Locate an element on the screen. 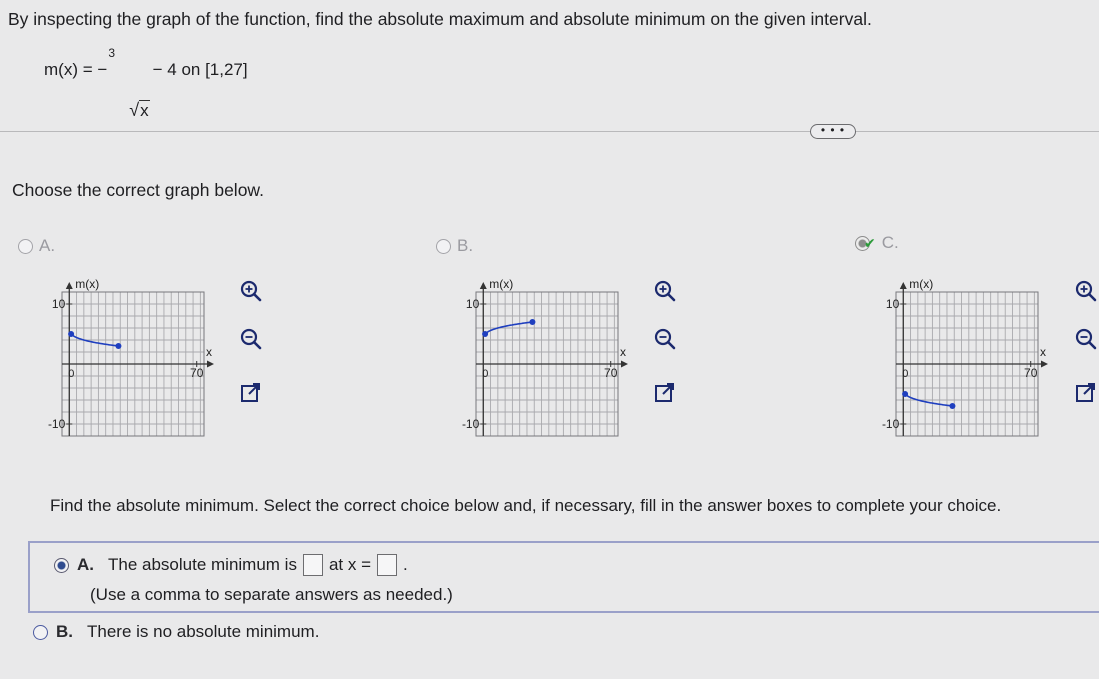 The width and height of the screenshot is (1099, 679). function-definition: m(x) = − 3 √x − 4 on [1,27] is located at coordinates (146, 93).